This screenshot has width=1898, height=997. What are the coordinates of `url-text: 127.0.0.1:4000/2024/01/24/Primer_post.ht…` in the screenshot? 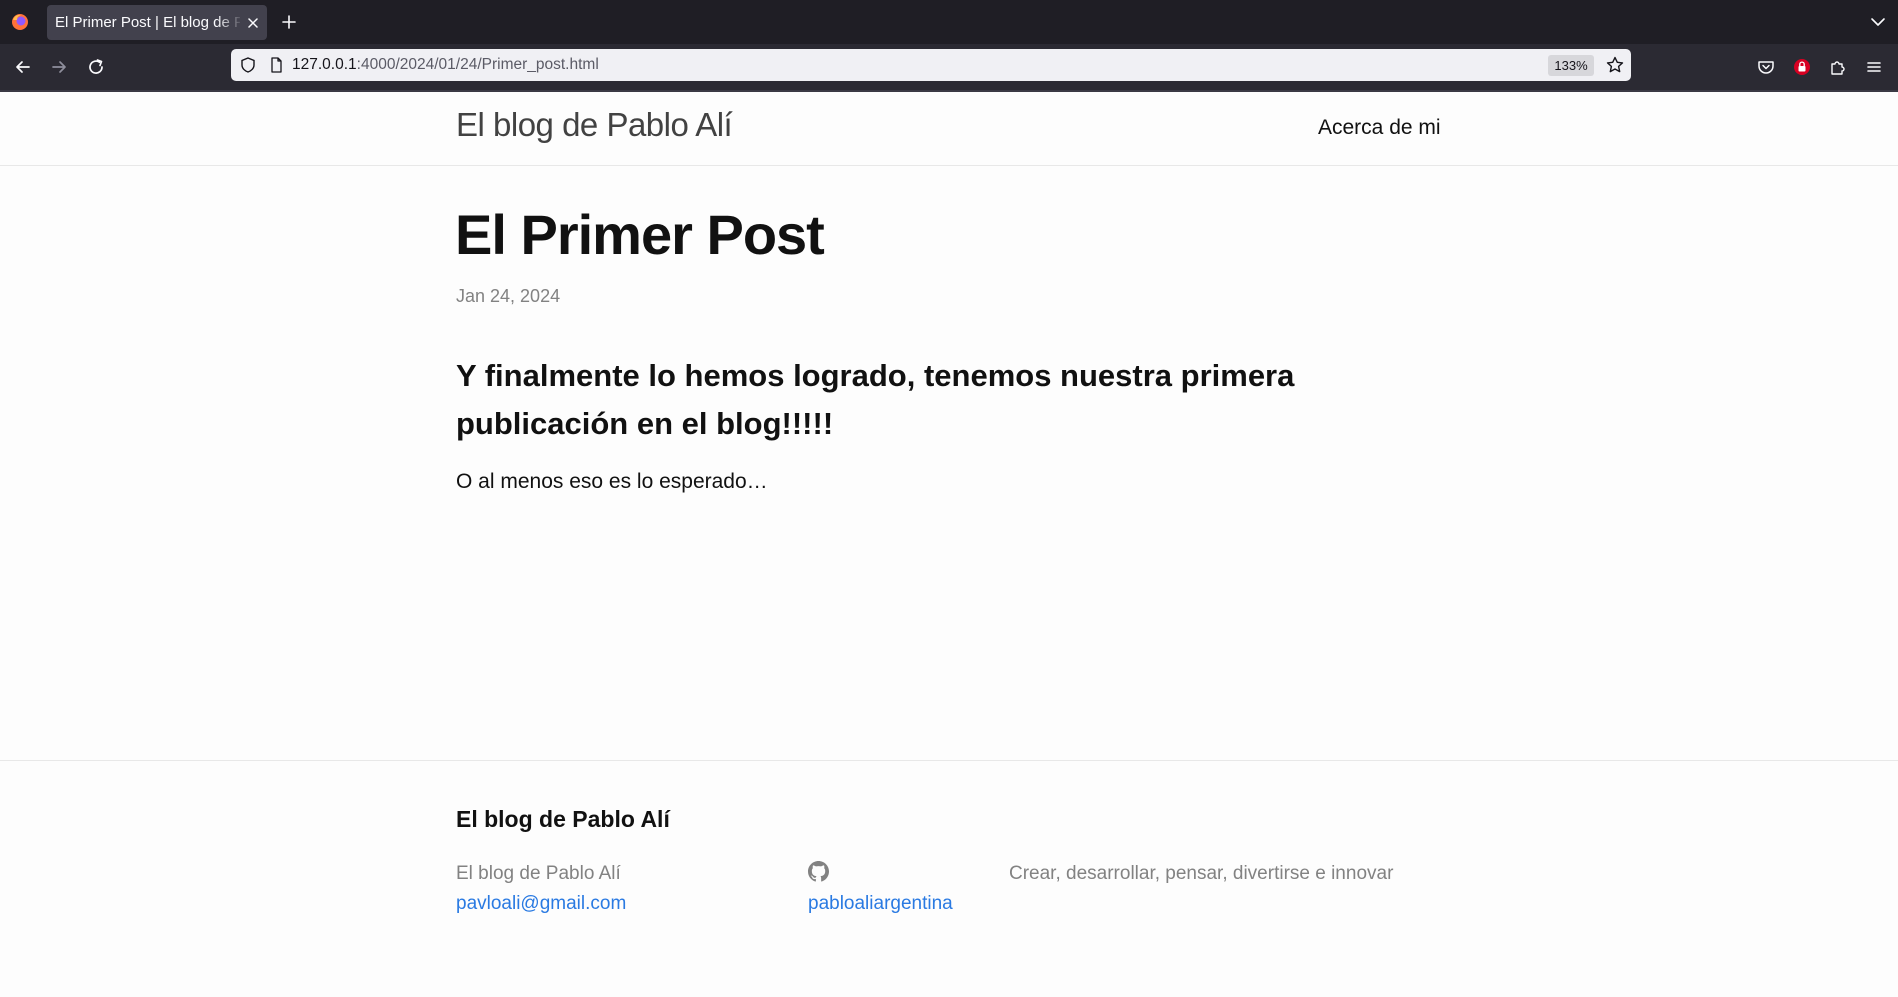 It's located at (445, 65).